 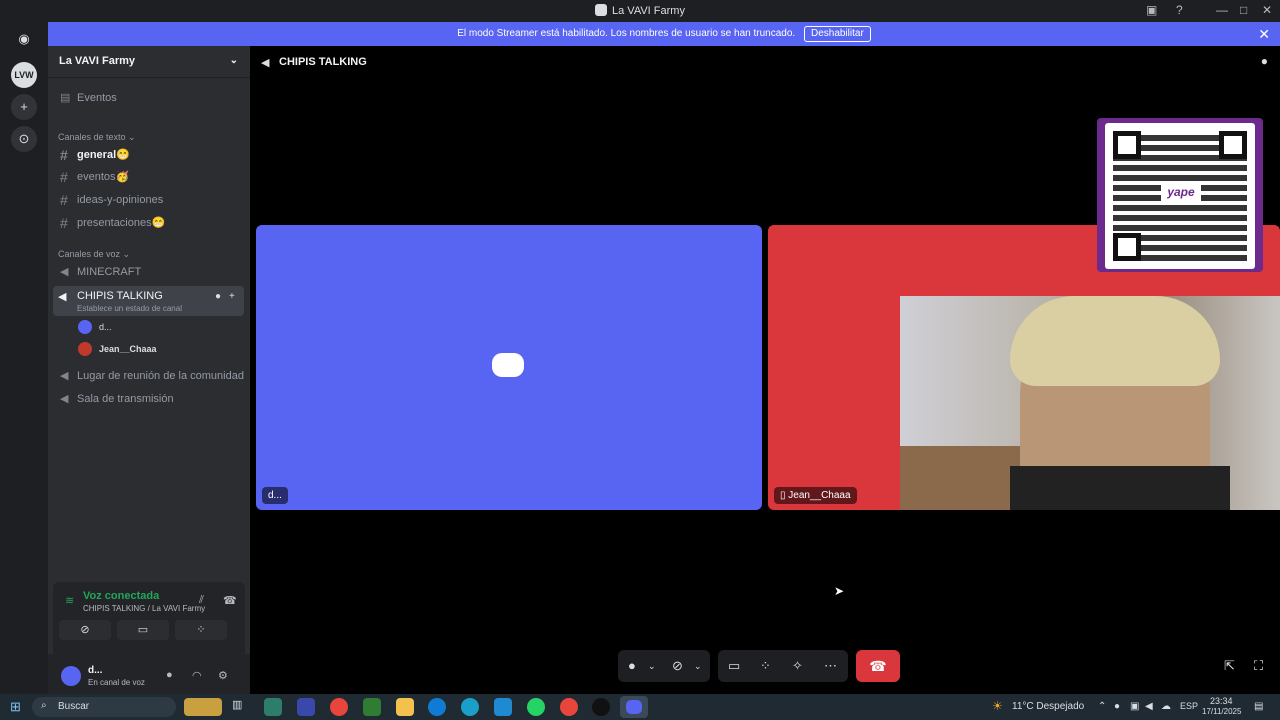 What do you see at coordinates (104, 707) in the screenshot?
I see `taskbar-search: ⌕ Buscar` at bounding box center [104, 707].